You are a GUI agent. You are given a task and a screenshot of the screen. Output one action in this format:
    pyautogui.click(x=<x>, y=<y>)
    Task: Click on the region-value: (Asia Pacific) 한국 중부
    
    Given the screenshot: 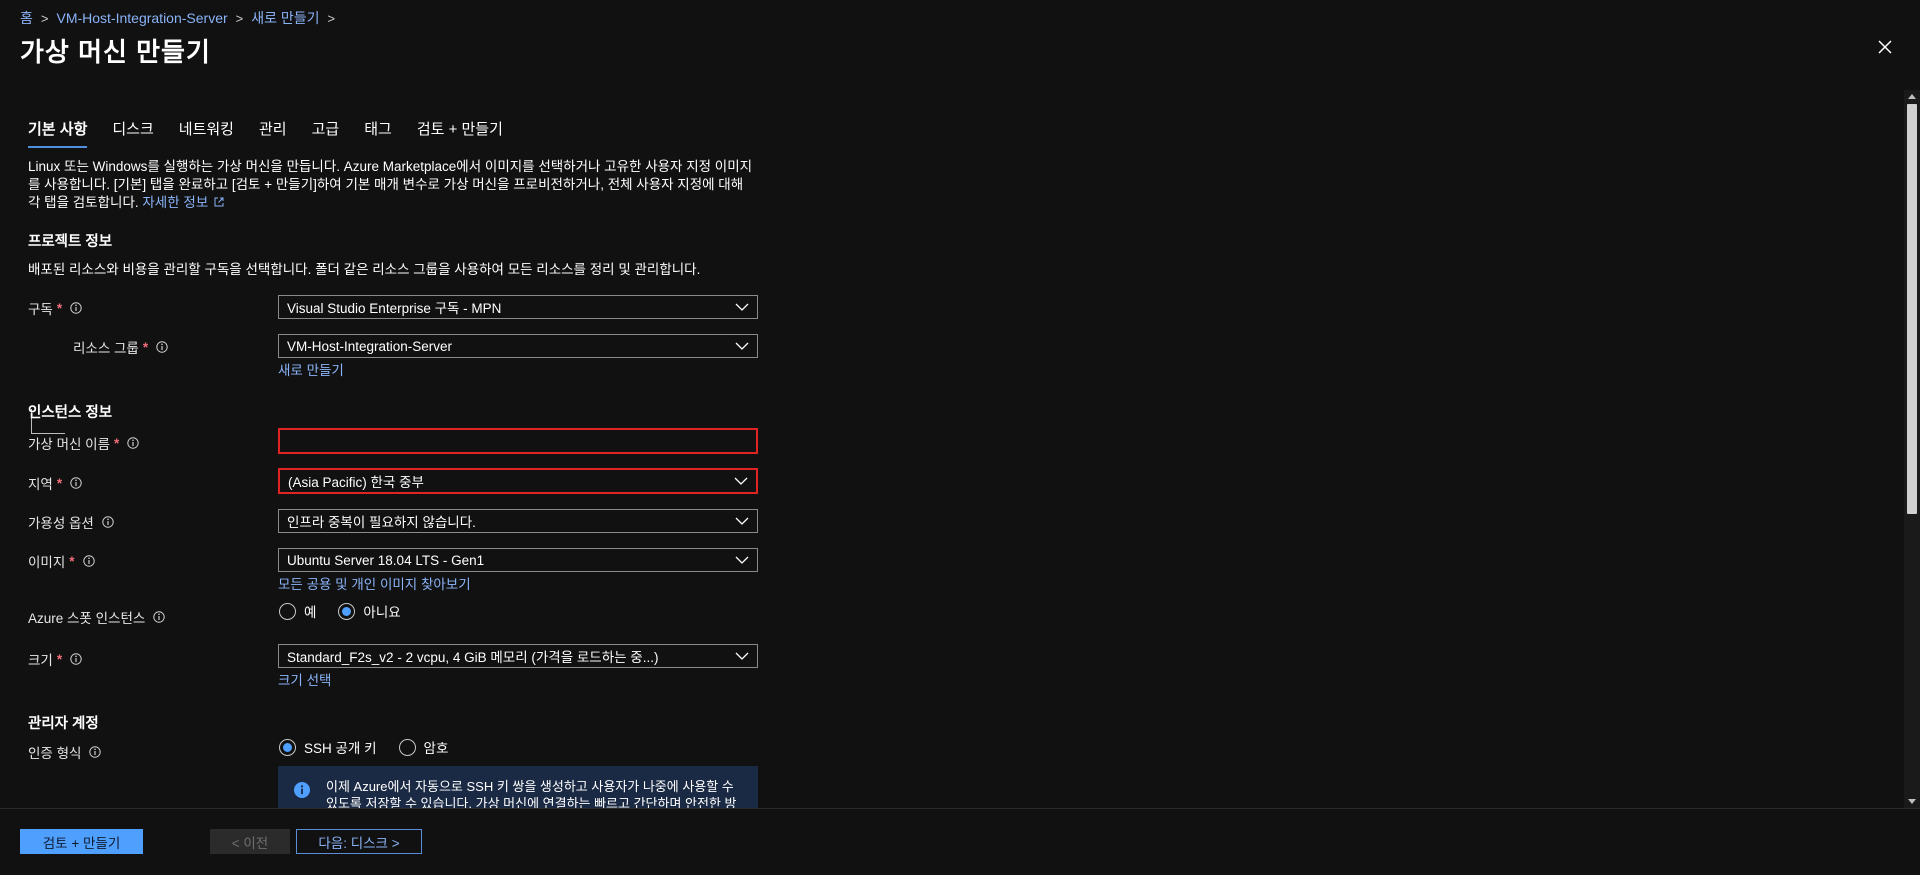 What is the action you would take?
    pyautogui.click(x=356, y=482)
    